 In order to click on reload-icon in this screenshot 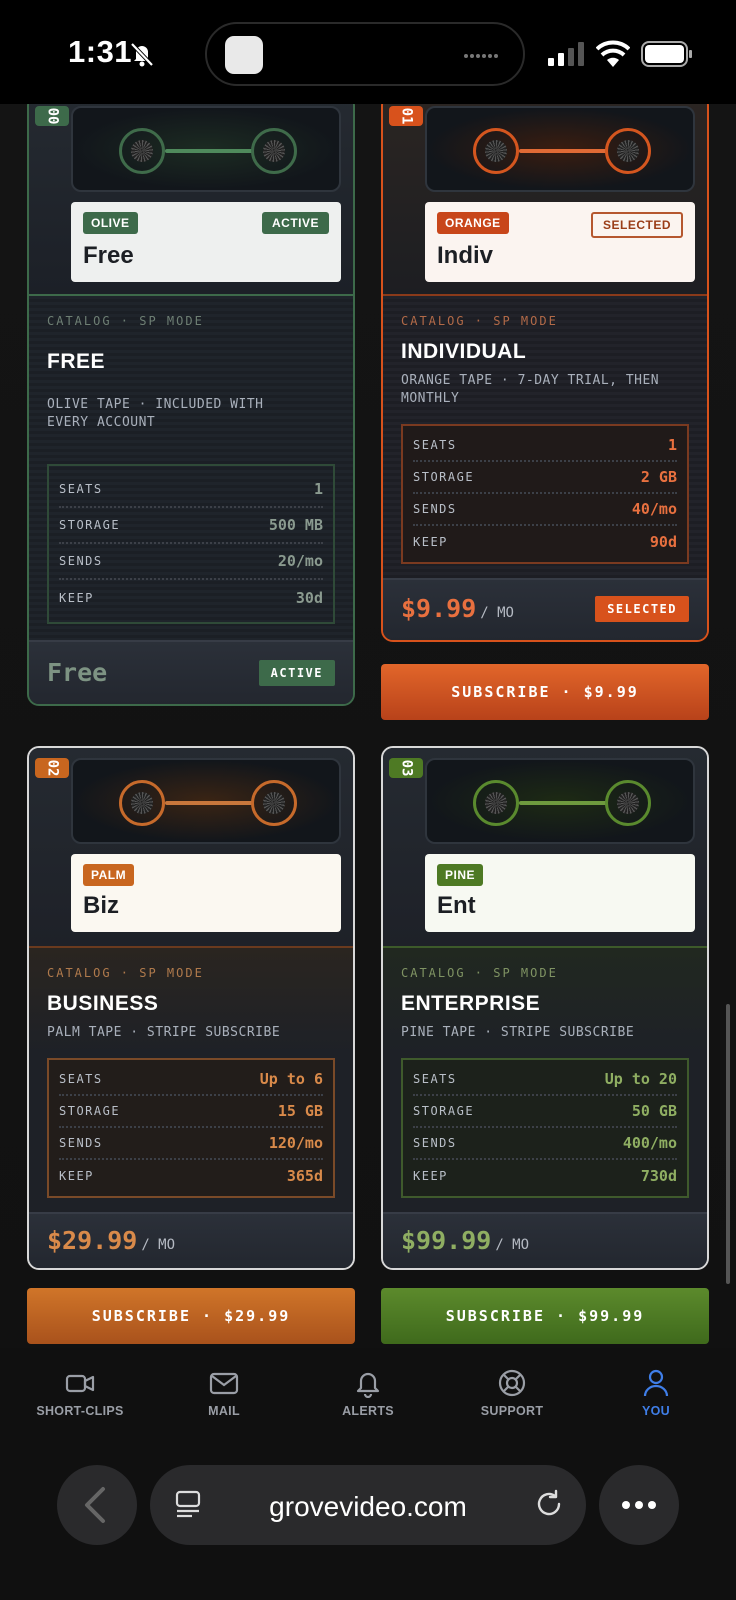, I will do `click(549, 1504)`.